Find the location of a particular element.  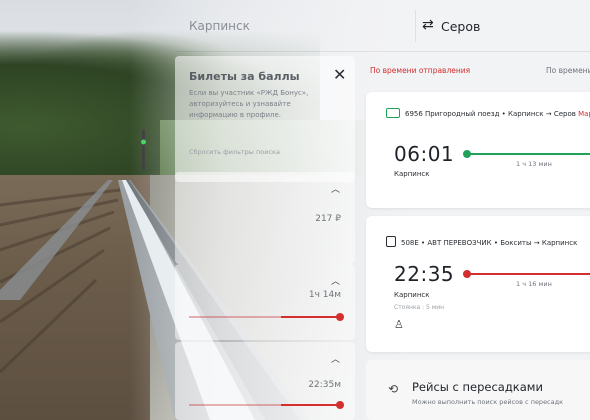

price-filter: ︿ 217 ₽ is located at coordinates (265, 218).